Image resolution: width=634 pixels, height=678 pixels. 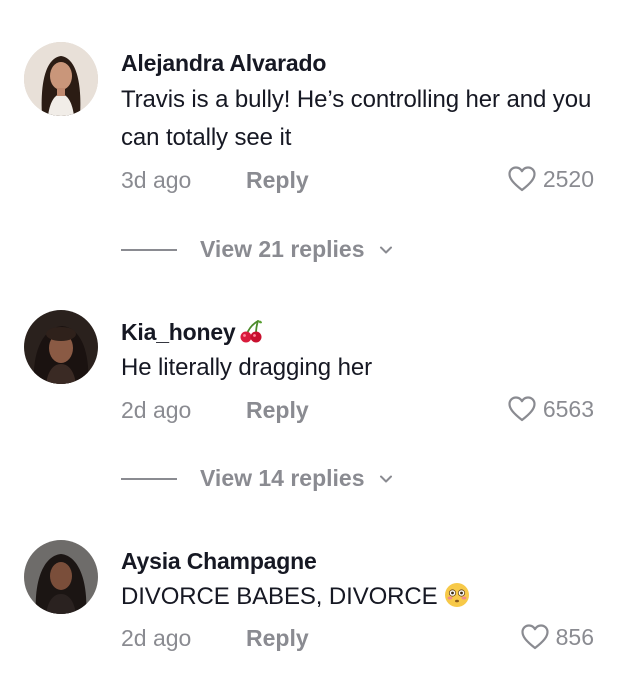 What do you see at coordinates (568, 178) in the screenshot?
I see `like-count: 2520` at bounding box center [568, 178].